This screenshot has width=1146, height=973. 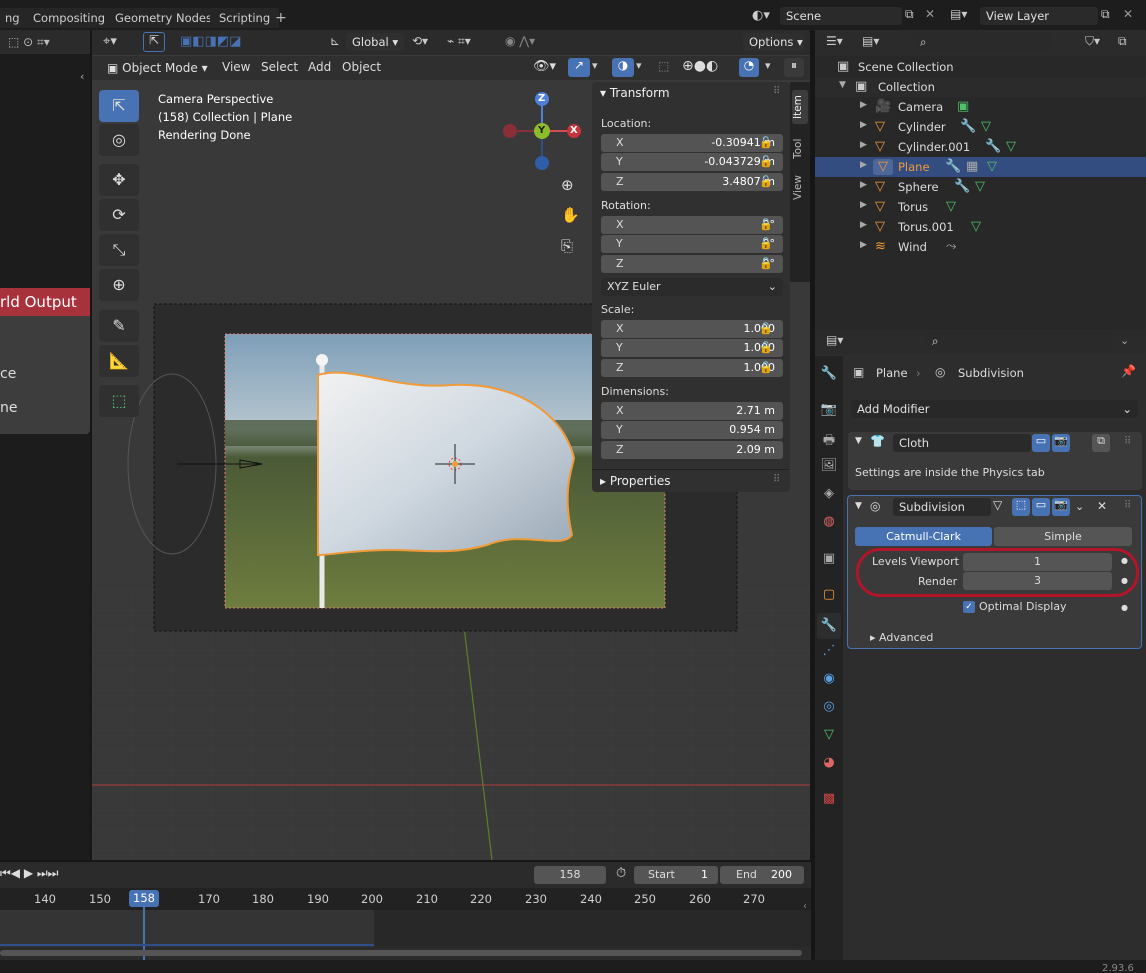 What do you see at coordinates (595, 65) in the screenshot?
I see `chevron-down-icon: ▾` at bounding box center [595, 65].